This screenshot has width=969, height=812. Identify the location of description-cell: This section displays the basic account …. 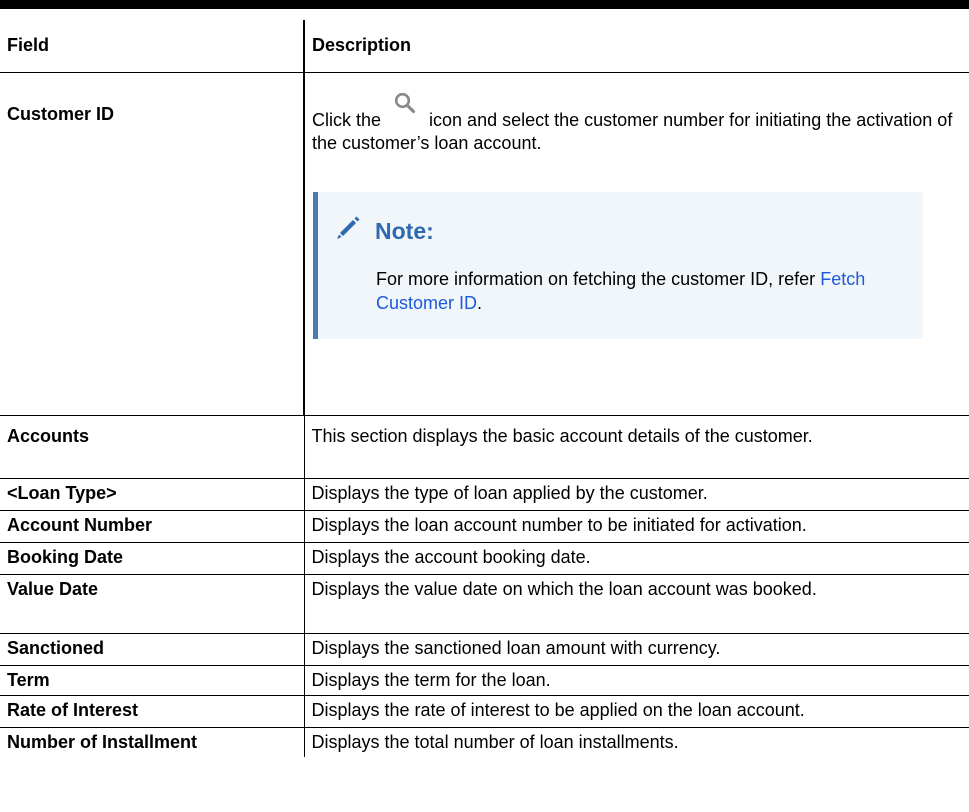
(636, 446).